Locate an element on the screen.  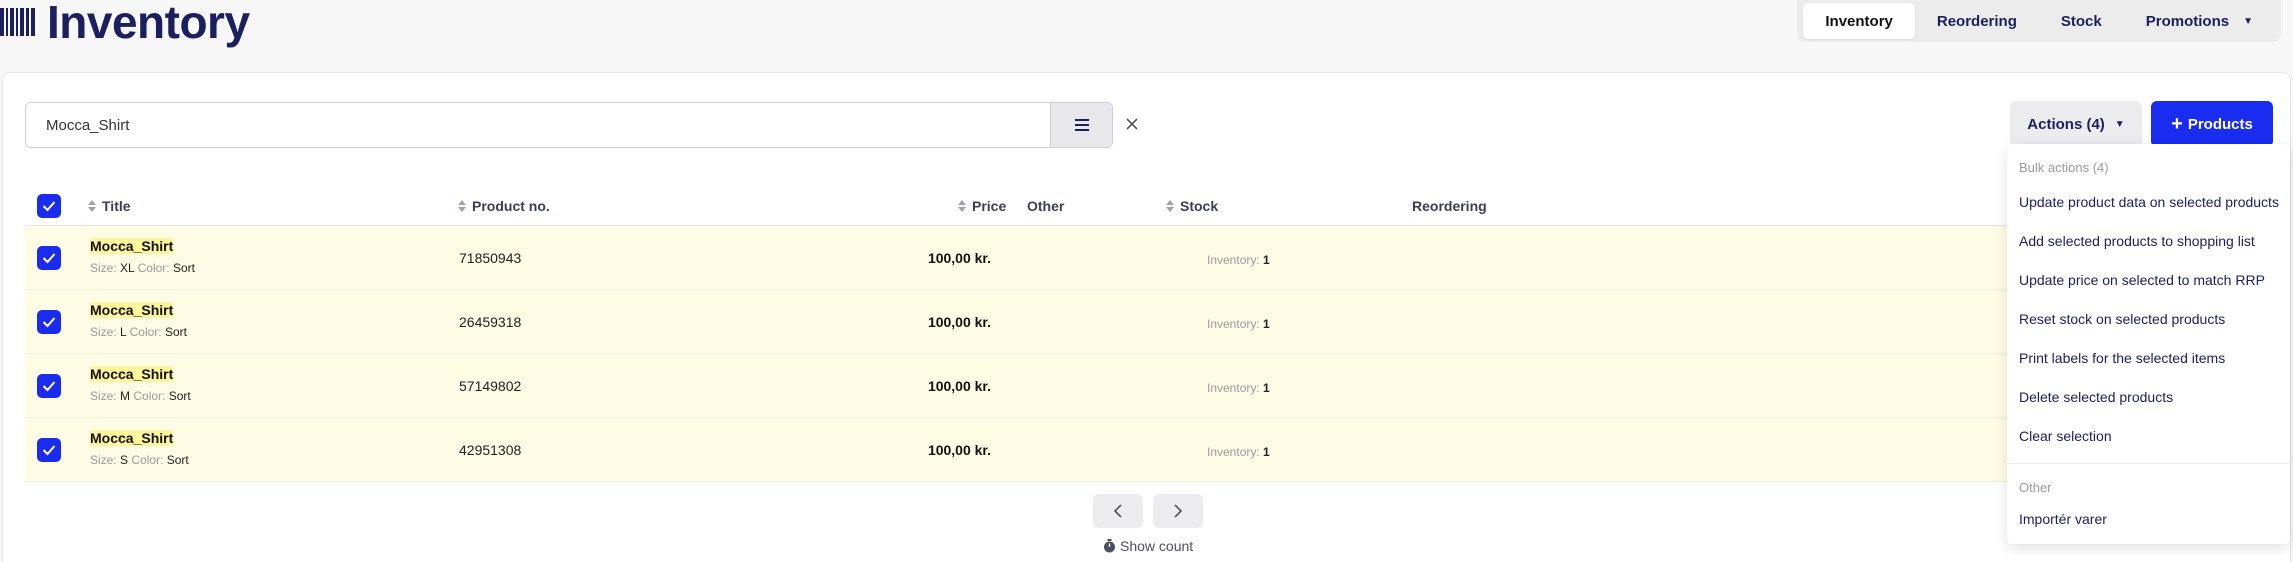
chevron-left-icon is located at coordinates (1117, 511).